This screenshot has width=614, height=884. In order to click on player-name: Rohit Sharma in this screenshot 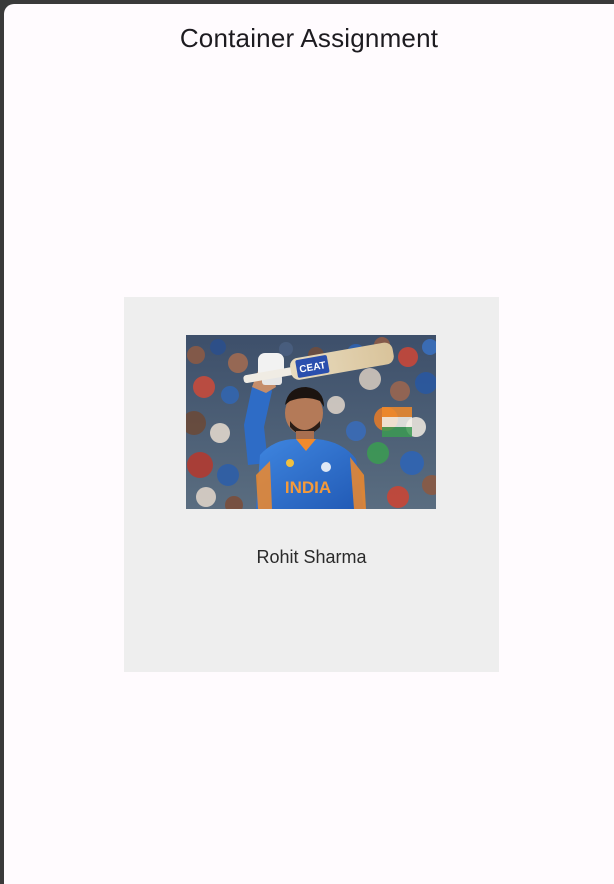, I will do `click(311, 557)`.